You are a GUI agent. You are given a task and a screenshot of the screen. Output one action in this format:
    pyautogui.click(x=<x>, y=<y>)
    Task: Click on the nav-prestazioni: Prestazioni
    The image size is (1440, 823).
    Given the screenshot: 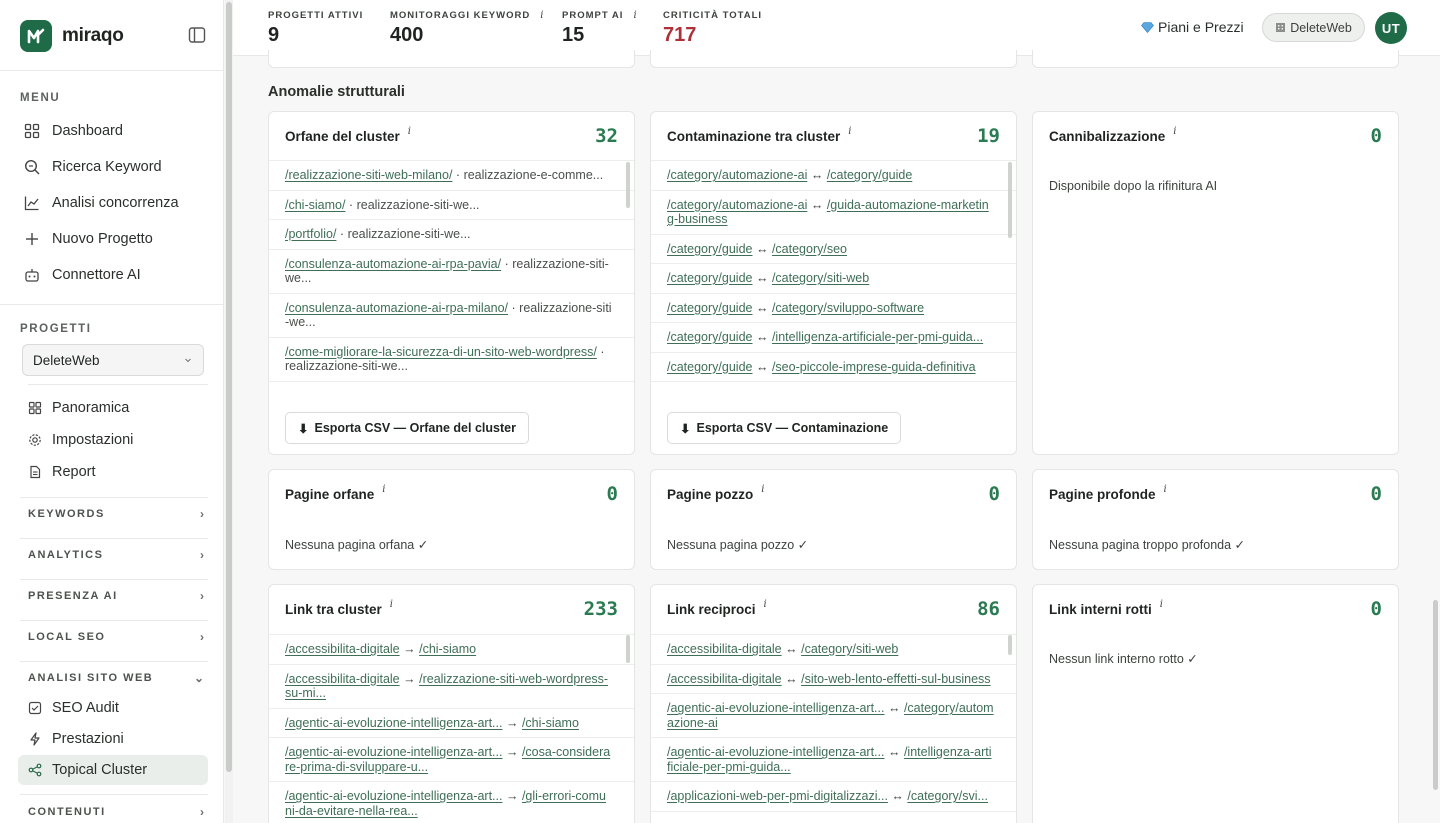 What is the action you would take?
    pyautogui.click(x=118, y=739)
    